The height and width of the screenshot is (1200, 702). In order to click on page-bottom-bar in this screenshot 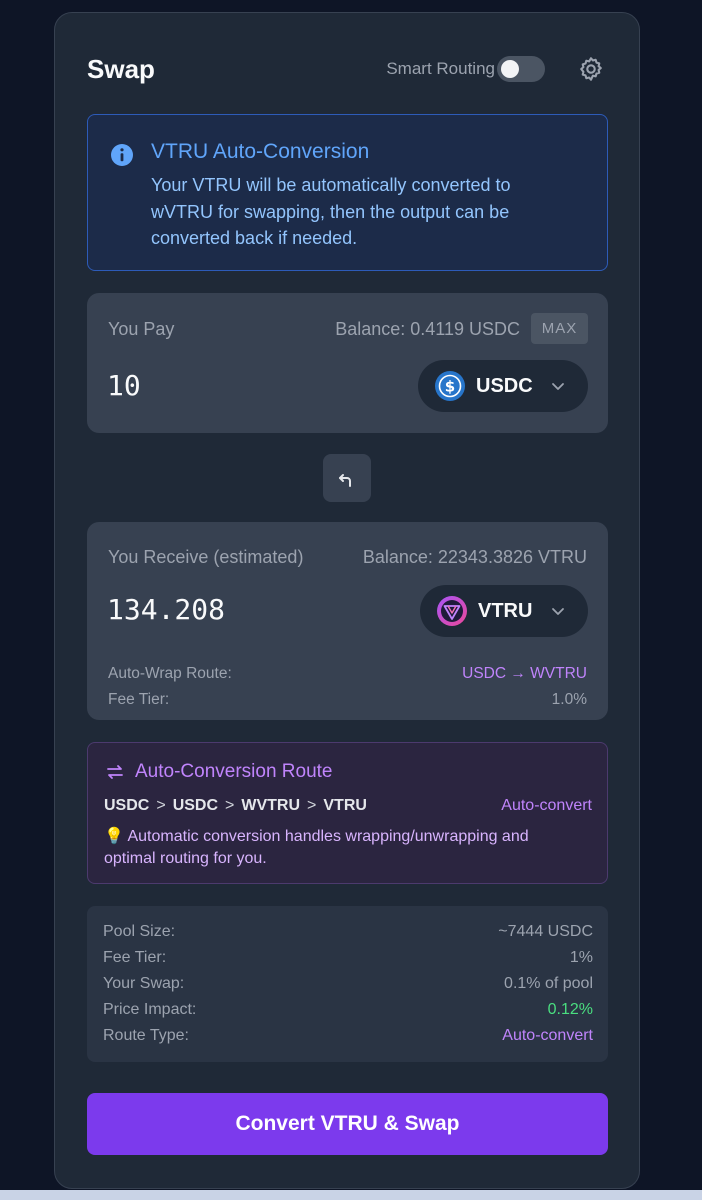, I will do `click(351, 1195)`.